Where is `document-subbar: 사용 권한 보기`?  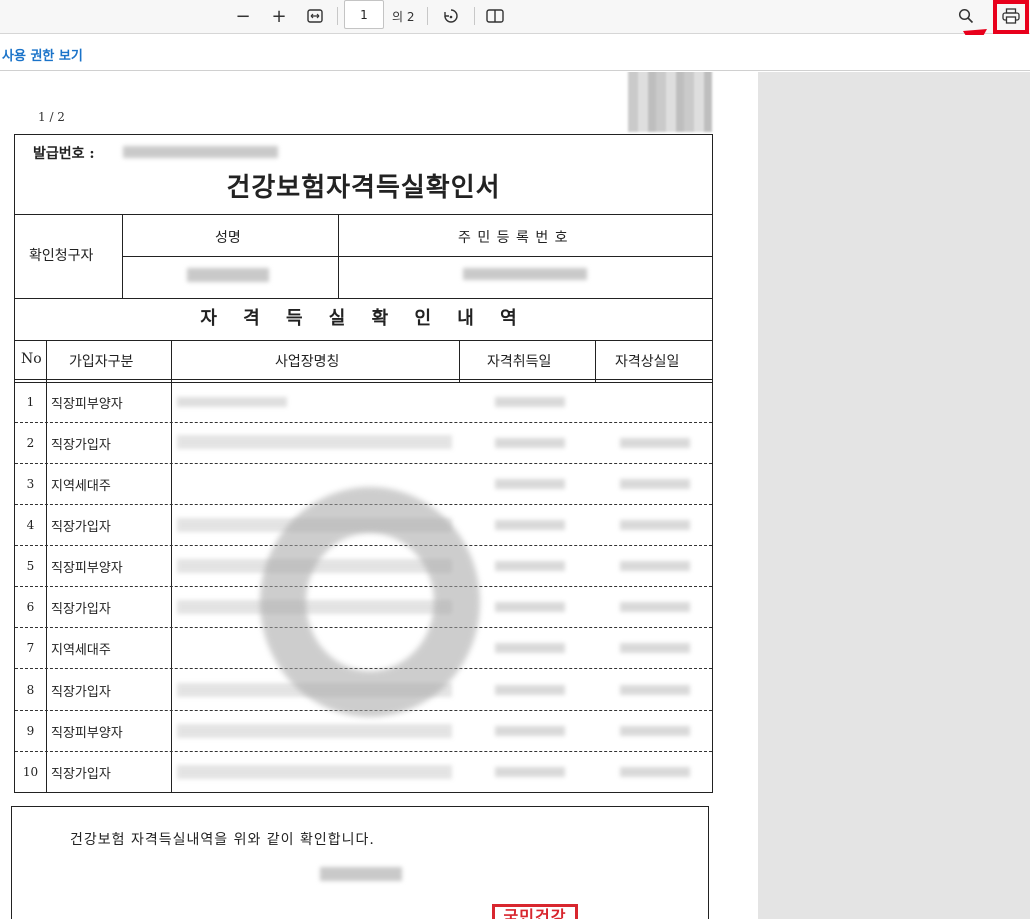
document-subbar: 사용 권한 보기 is located at coordinates (515, 53).